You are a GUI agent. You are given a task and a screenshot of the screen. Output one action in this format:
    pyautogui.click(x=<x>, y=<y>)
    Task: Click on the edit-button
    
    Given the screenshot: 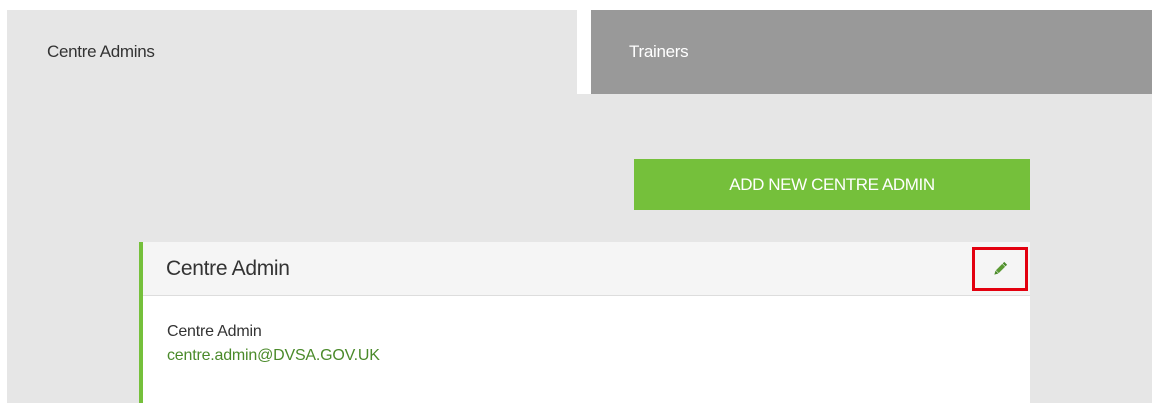 What is the action you would take?
    pyautogui.click(x=1000, y=269)
    